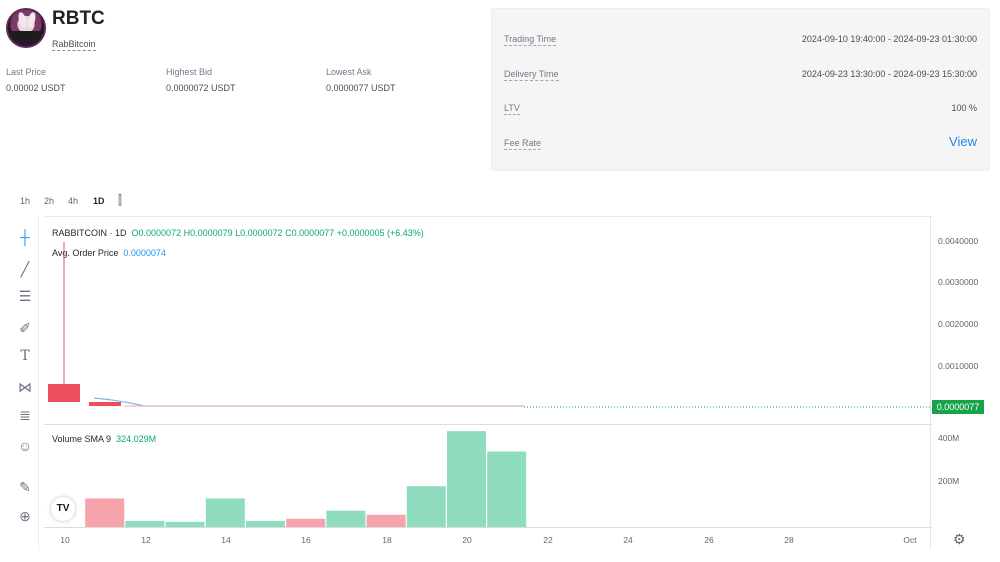  I want to click on avg-price-line, so click(308, 402).